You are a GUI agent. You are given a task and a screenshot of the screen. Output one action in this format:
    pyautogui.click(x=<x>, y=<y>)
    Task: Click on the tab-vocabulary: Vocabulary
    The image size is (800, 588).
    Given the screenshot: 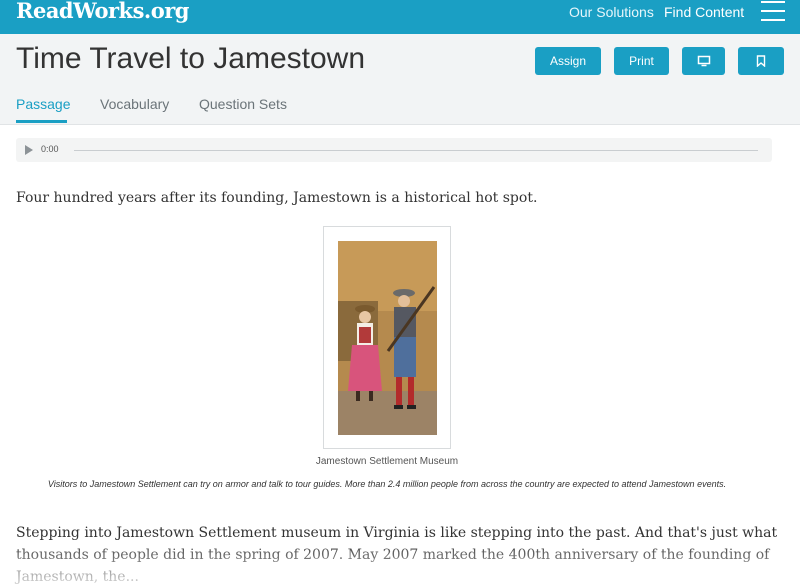 What is the action you would take?
    pyautogui.click(x=134, y=104)
    